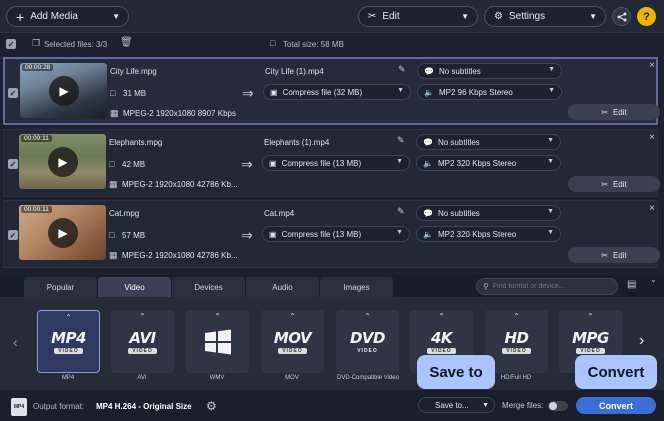 This screenshot has height=421, width=664. Describe the element at coordinates (356, 287) in the screenshot. I see `tab-images: Images` at that location.